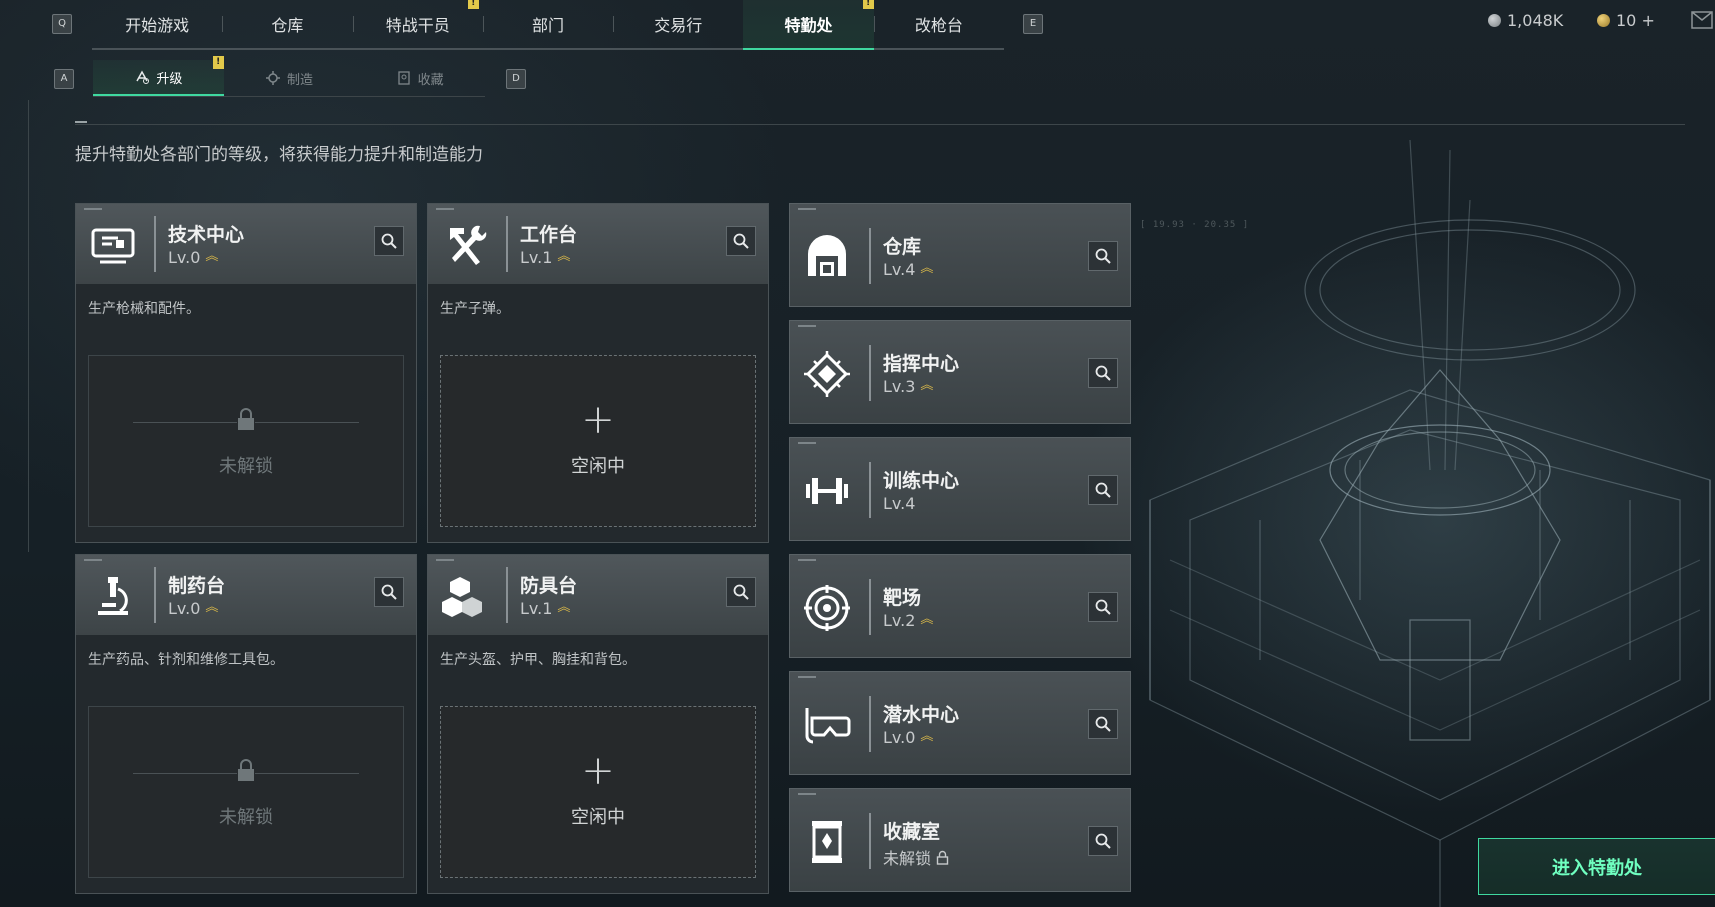 Image resolution: width=1715 pixels, height=907 pixels. What do you see at coordinates (273, 78) in the screenshot?
I see `gear-icon` at bounding box center [273, 78].